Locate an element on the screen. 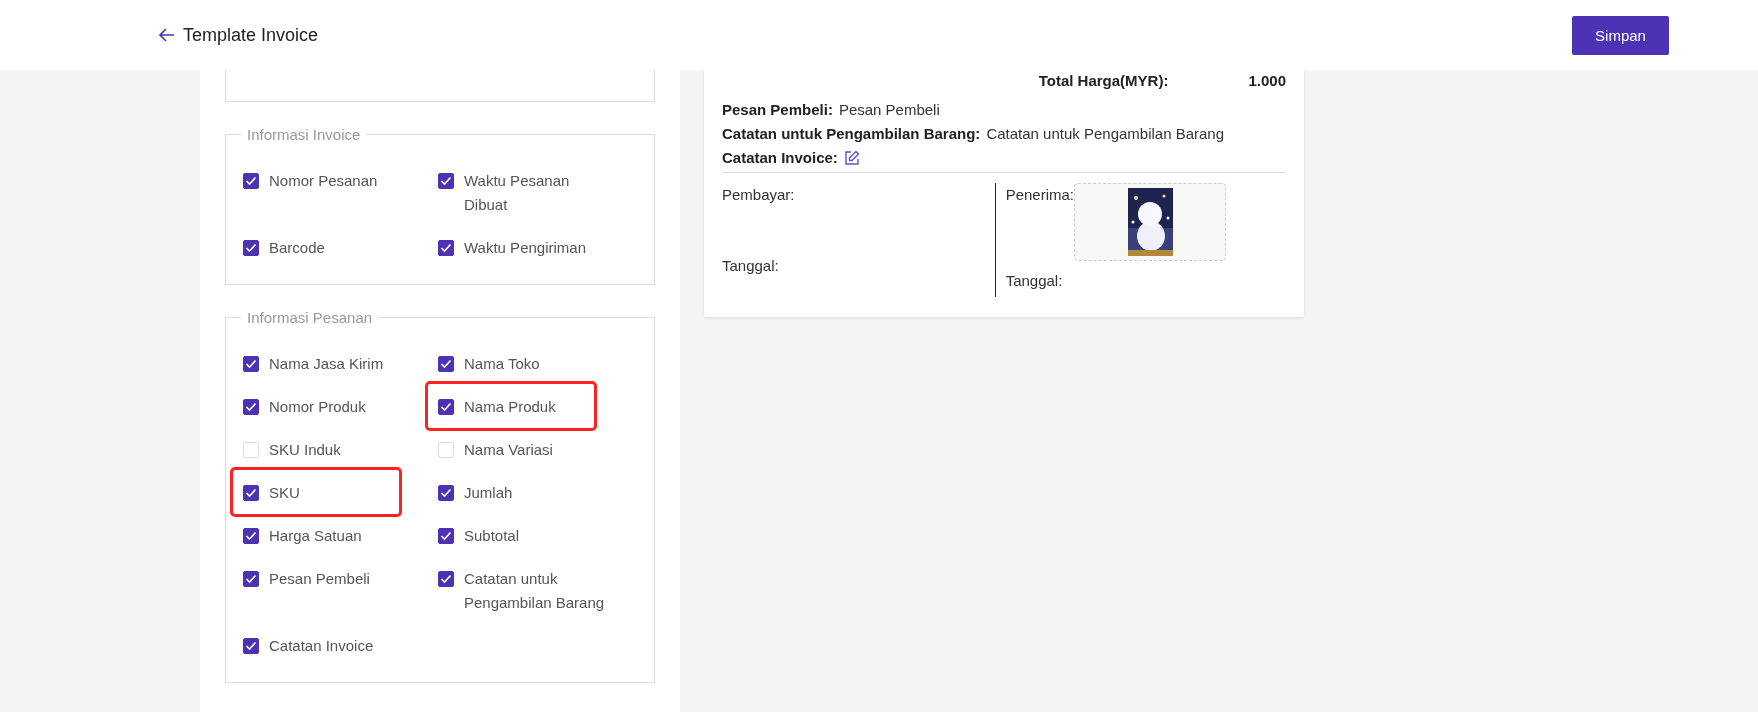 This screenshot has width=1758, height=712. group-legend: Informasi Invoice is located at coordinates (304, 134).